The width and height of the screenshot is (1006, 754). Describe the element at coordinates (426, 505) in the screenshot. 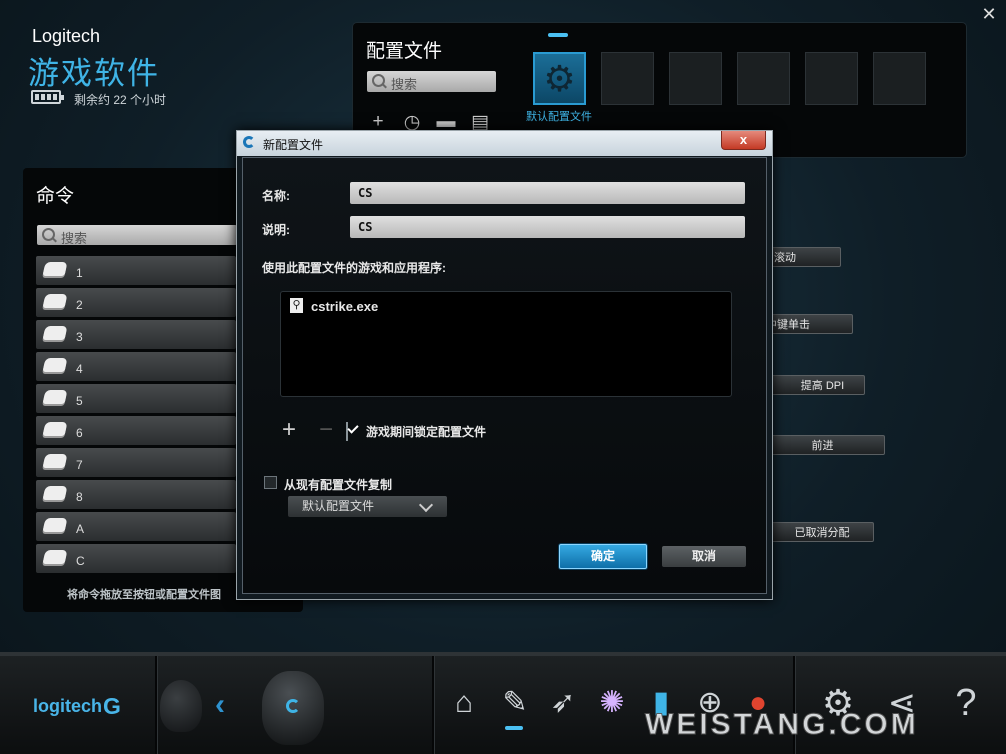

I see `chevron-down-icon` at that location.